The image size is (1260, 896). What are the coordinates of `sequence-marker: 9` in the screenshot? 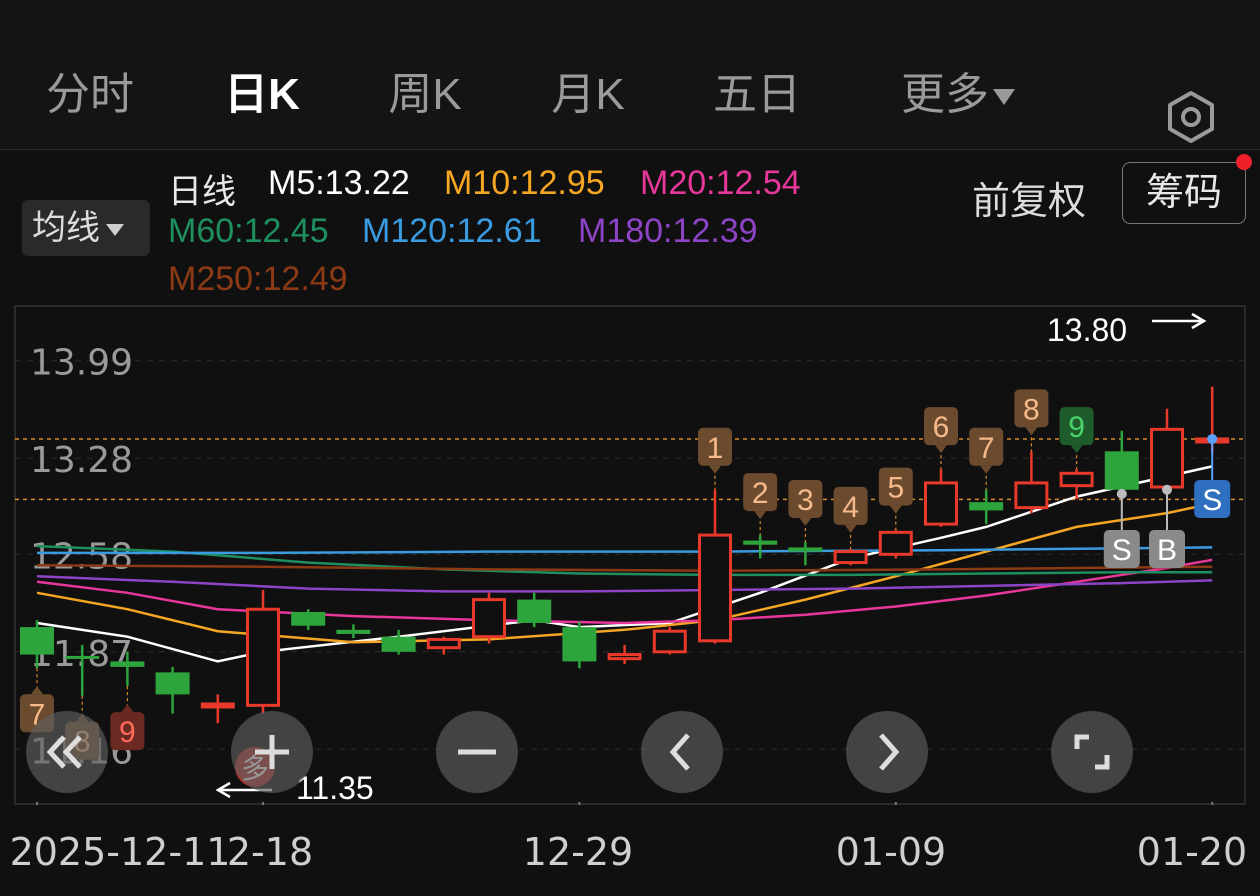 It's located at (1076, 438).